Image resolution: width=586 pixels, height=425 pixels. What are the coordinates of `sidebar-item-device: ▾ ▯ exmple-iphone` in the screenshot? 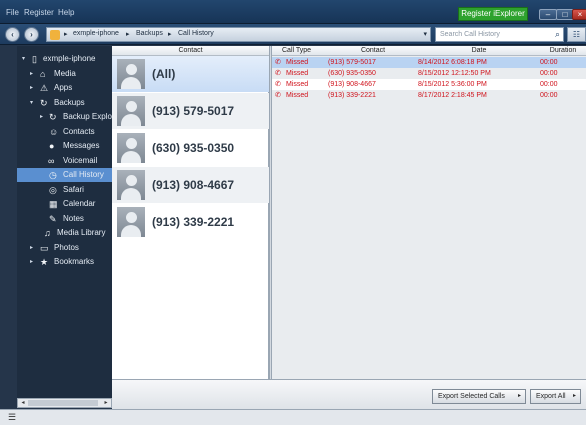 It's located at (64, 59).